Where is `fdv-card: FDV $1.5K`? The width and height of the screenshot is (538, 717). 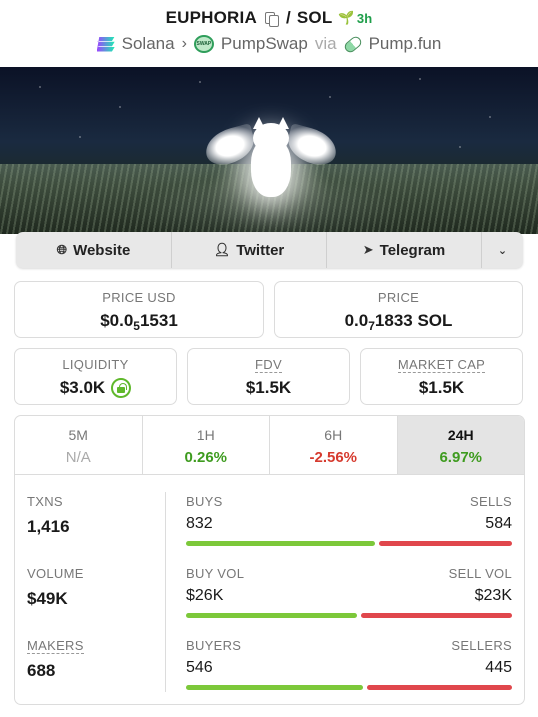
fdv-card: FDV $1.5K is located at coordinates (268, 376).